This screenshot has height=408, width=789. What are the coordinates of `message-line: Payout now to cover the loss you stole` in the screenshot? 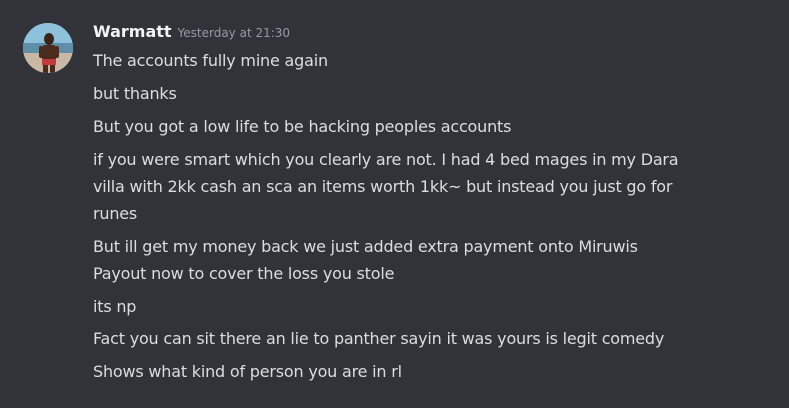 It's located at (244, 273).